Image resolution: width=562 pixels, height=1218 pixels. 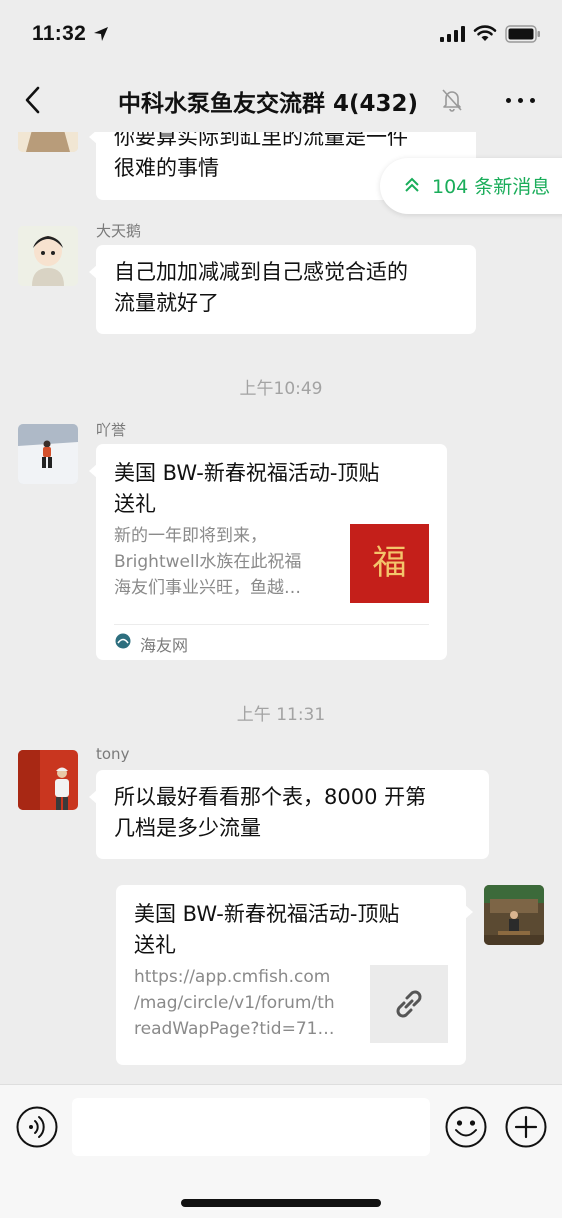 I want to click on signal-icon, so click(x=452, y=34).